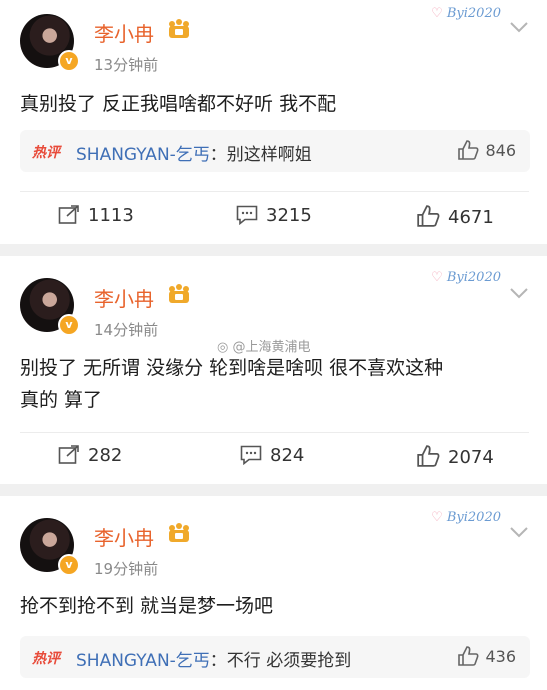  I want to click on like-button: 2074, so click(455, 456).